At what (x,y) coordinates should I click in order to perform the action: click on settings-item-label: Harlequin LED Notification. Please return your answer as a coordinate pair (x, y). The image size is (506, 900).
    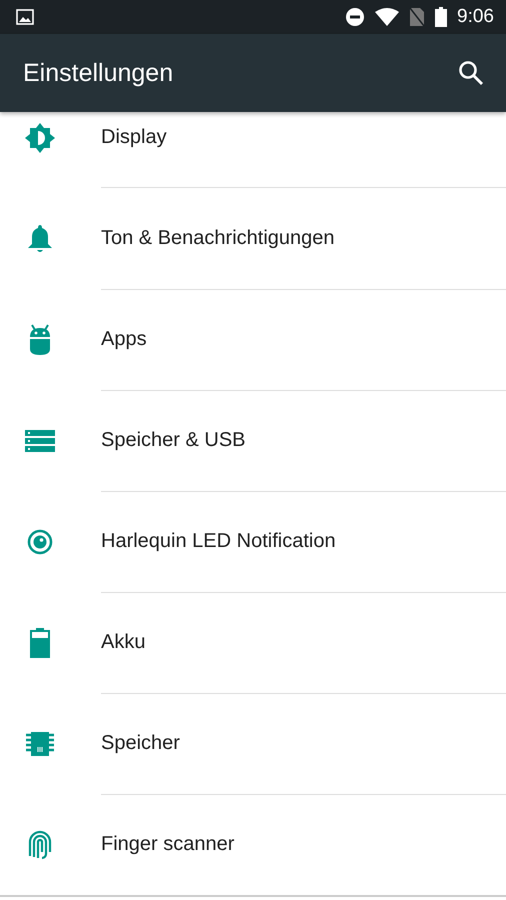
    Looking at the image, I should click on (218, 541).